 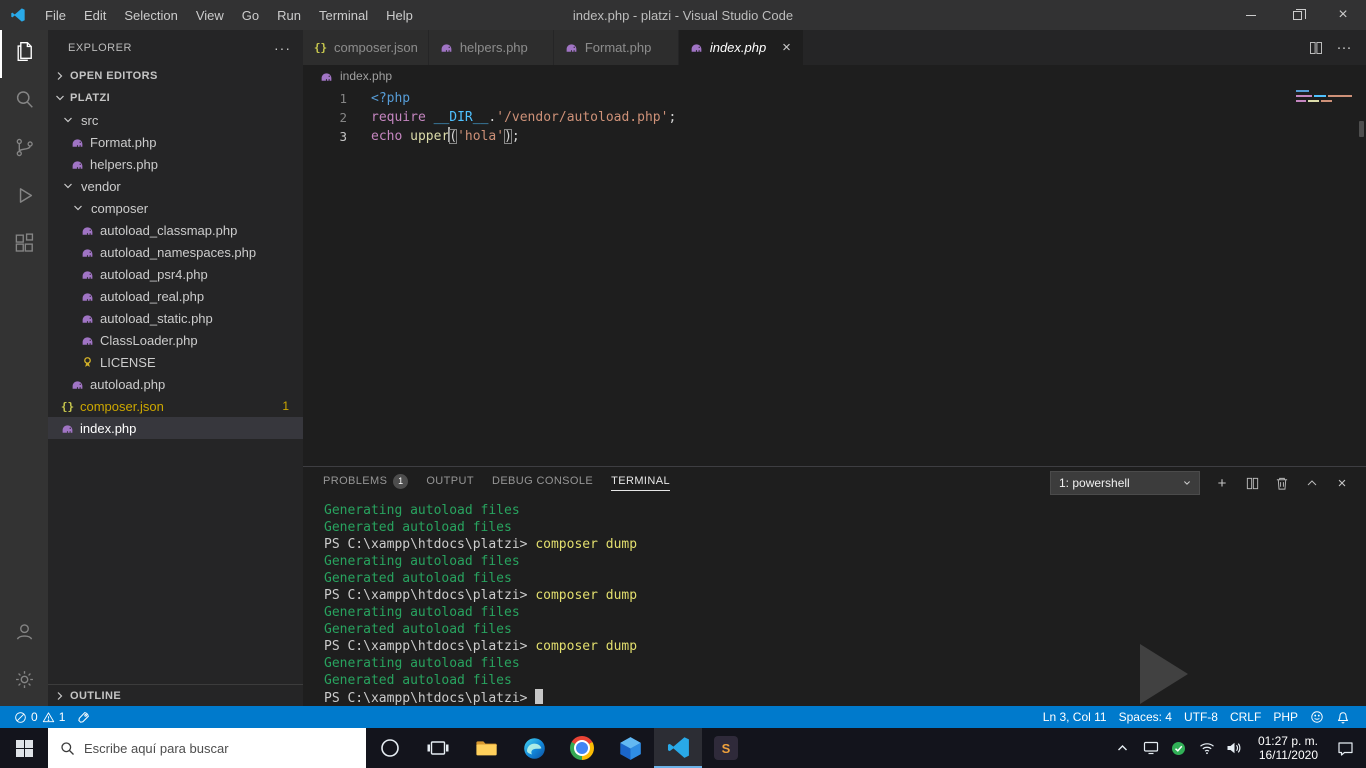 I want to click on activity-run-debug-button, so click(x=24, y=198).